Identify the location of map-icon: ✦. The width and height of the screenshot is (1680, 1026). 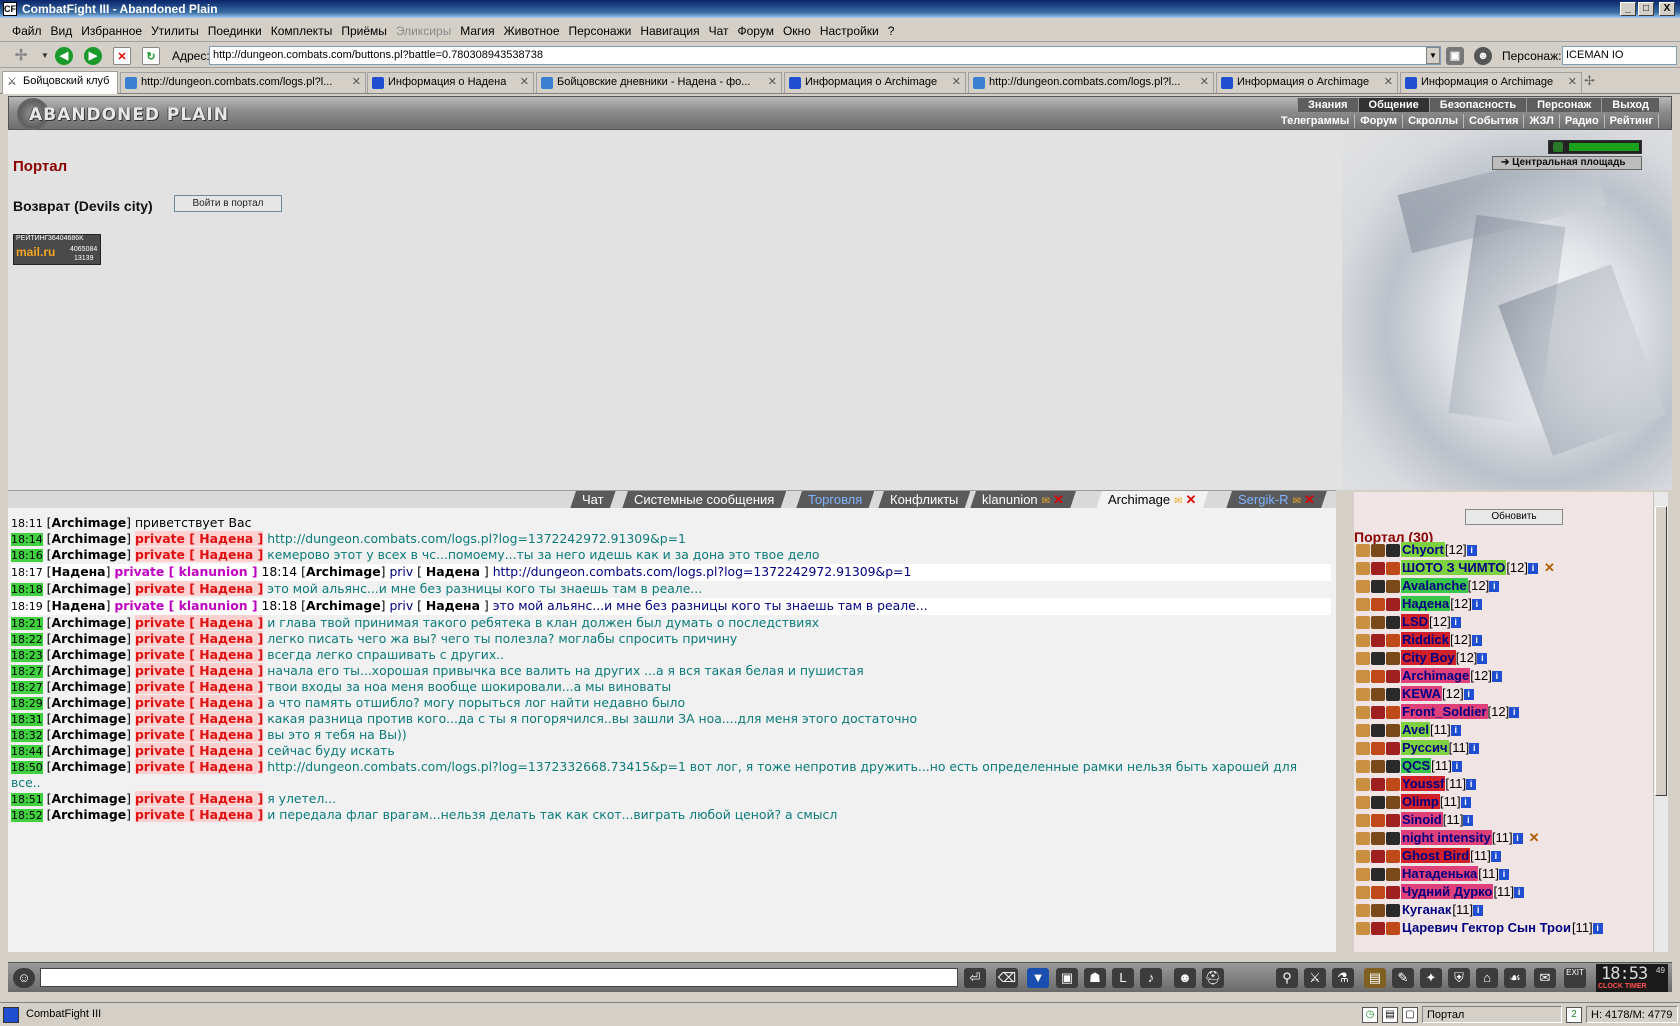
(1431, 978).